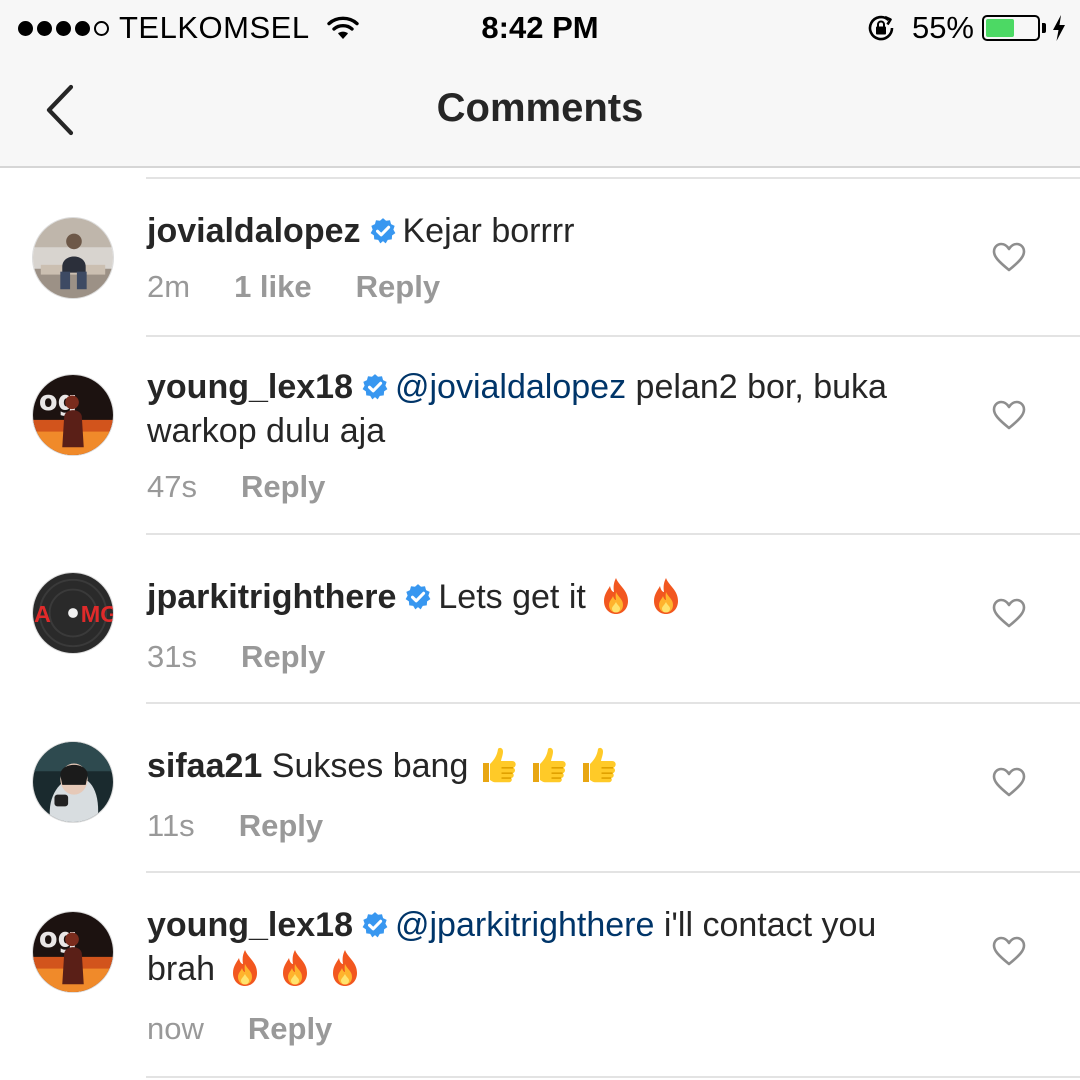 The image size is (1080, 1080). Describe the element at coordinates (172, 656) in the screenshot. I see `comment-time: 31s` at that location.